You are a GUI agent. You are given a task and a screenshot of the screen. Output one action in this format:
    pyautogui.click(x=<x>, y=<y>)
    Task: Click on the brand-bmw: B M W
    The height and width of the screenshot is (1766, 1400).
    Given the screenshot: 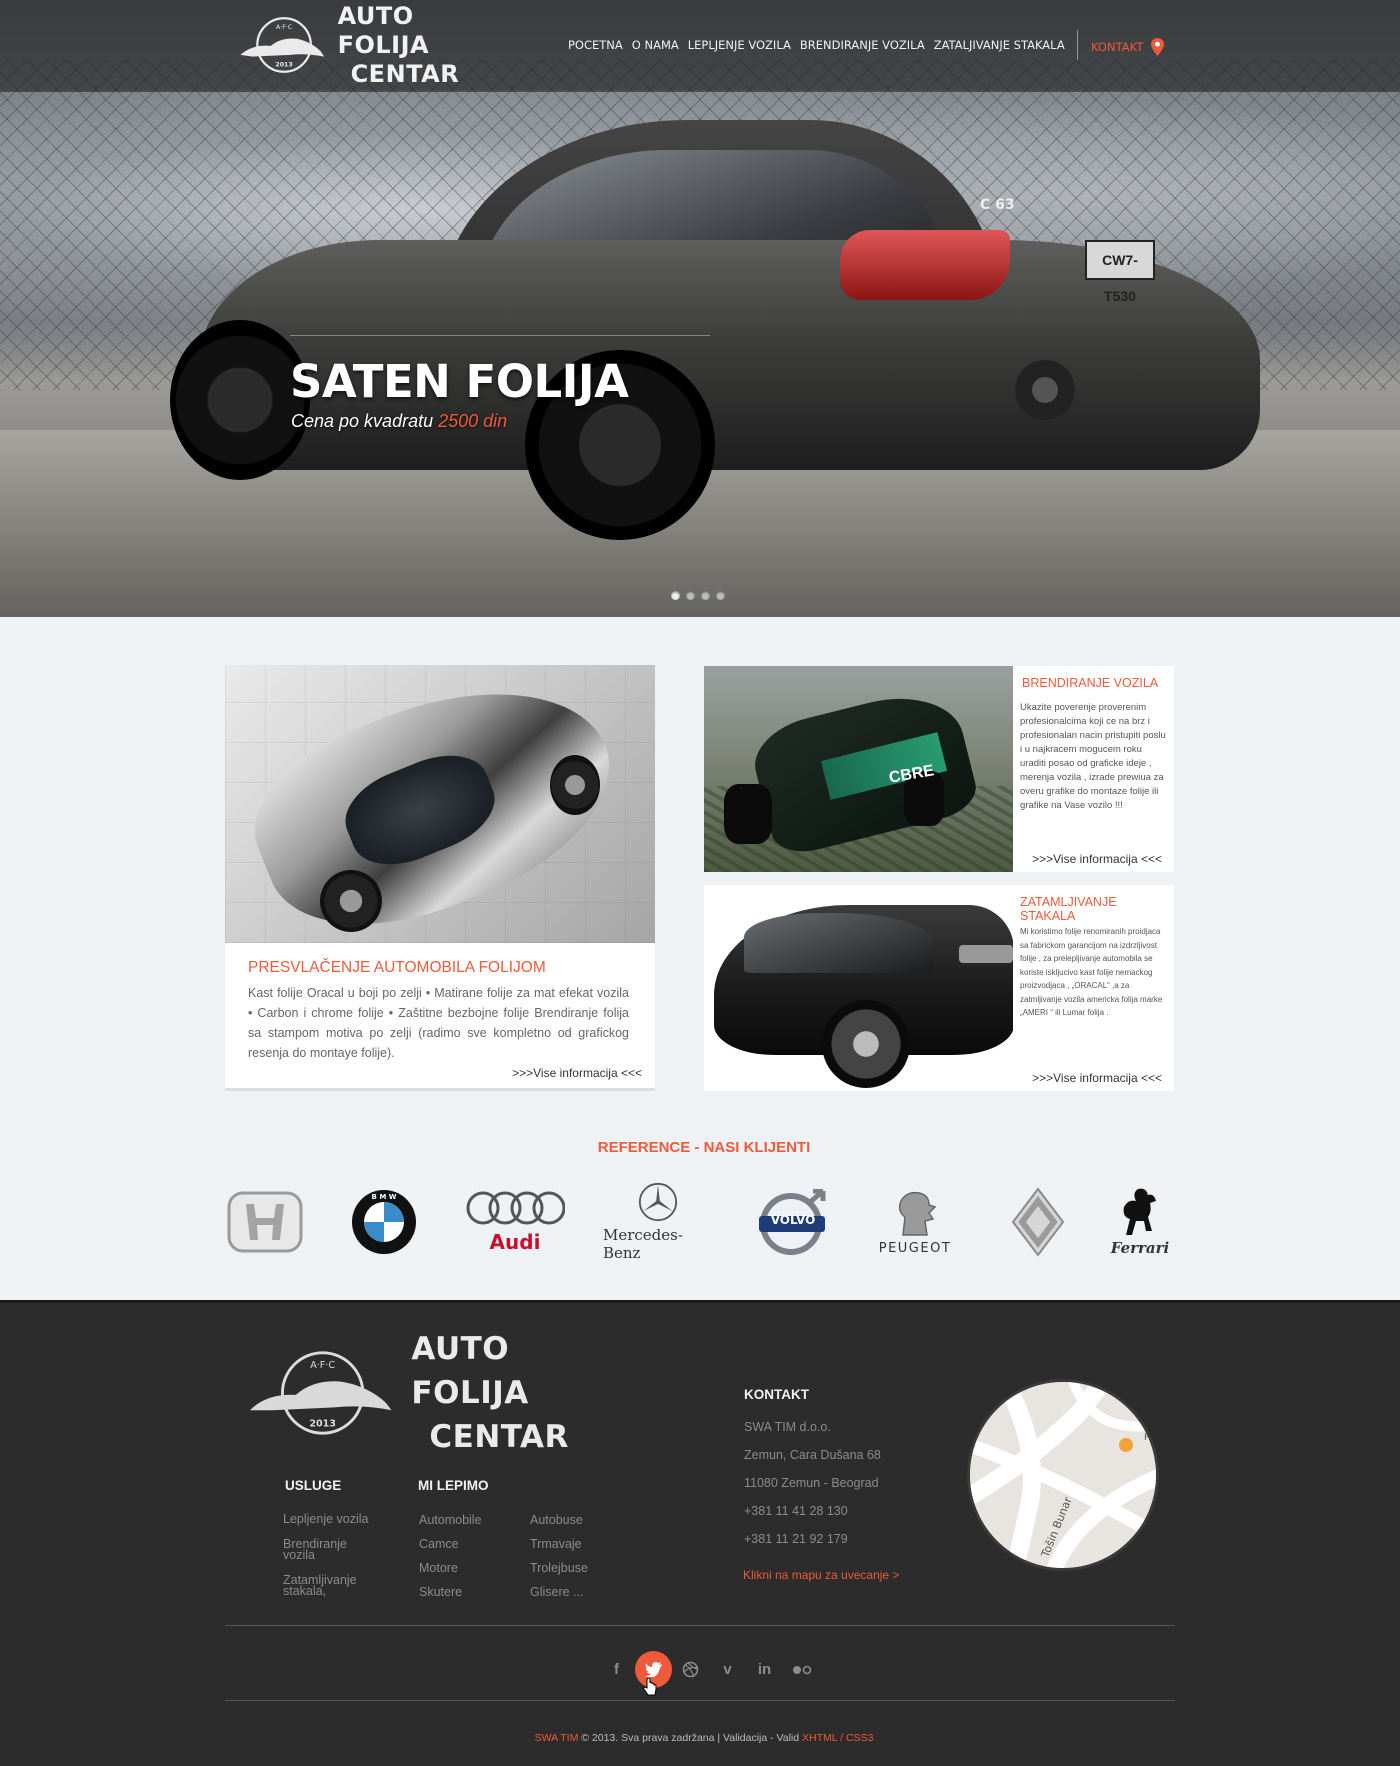 What is the action you would take?
    pyautogui.click(x=384, y=1222)
    